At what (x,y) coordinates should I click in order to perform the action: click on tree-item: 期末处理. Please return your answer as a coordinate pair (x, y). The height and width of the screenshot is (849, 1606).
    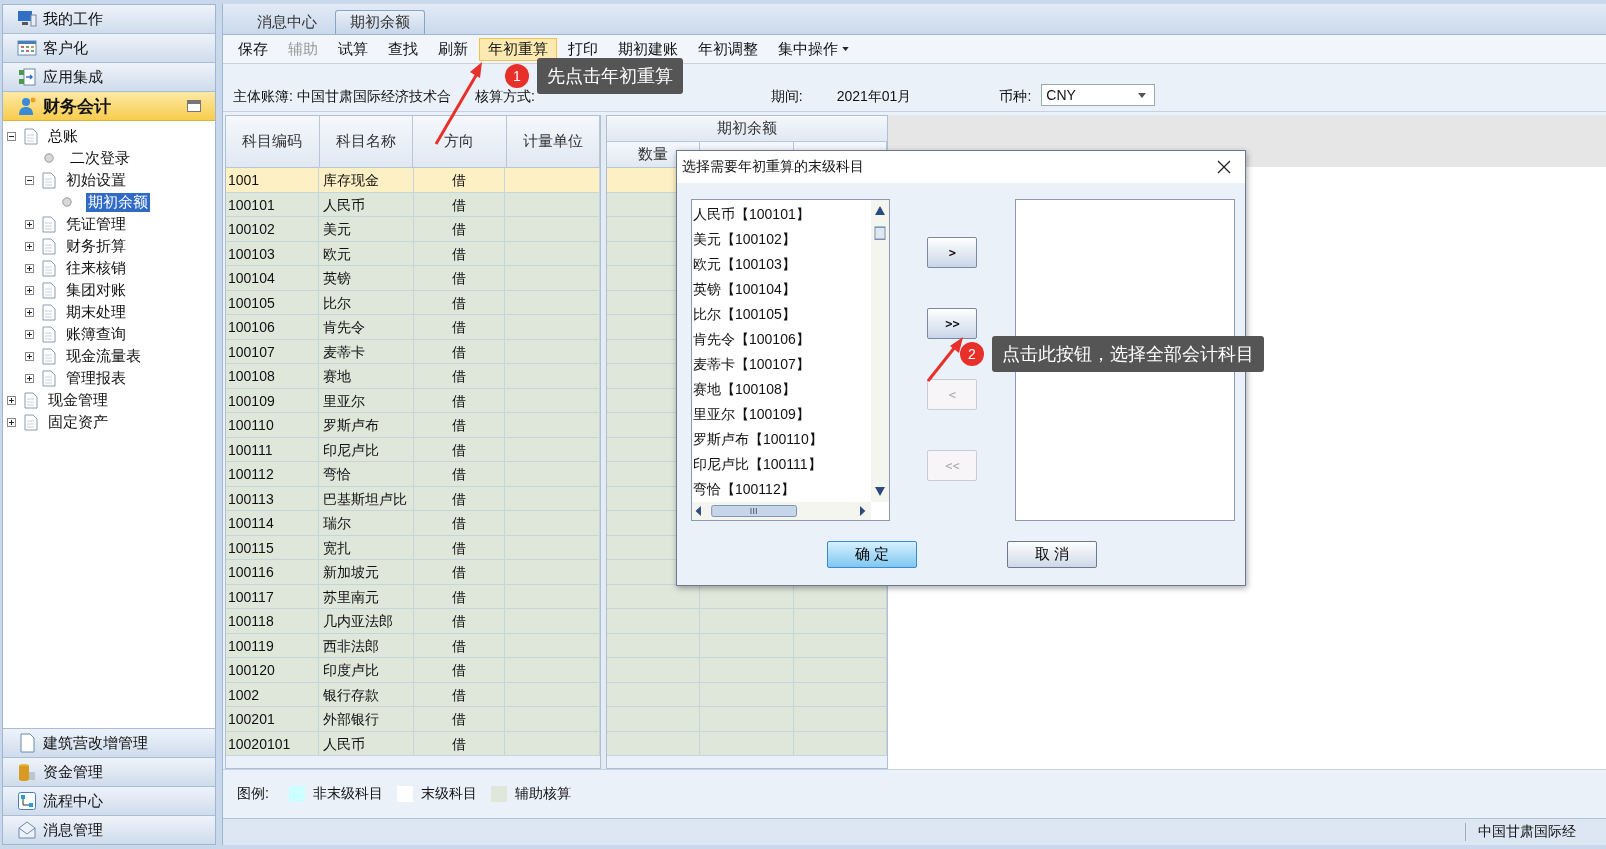
    Looking at the image, I should click on (96, 312).